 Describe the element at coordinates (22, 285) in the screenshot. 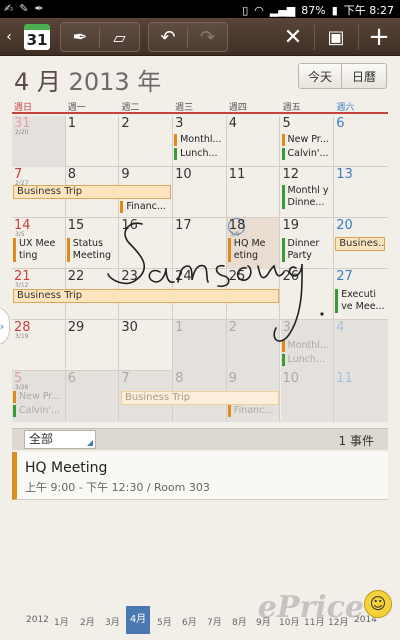

I see `lunar-date: 3/12` at that location.